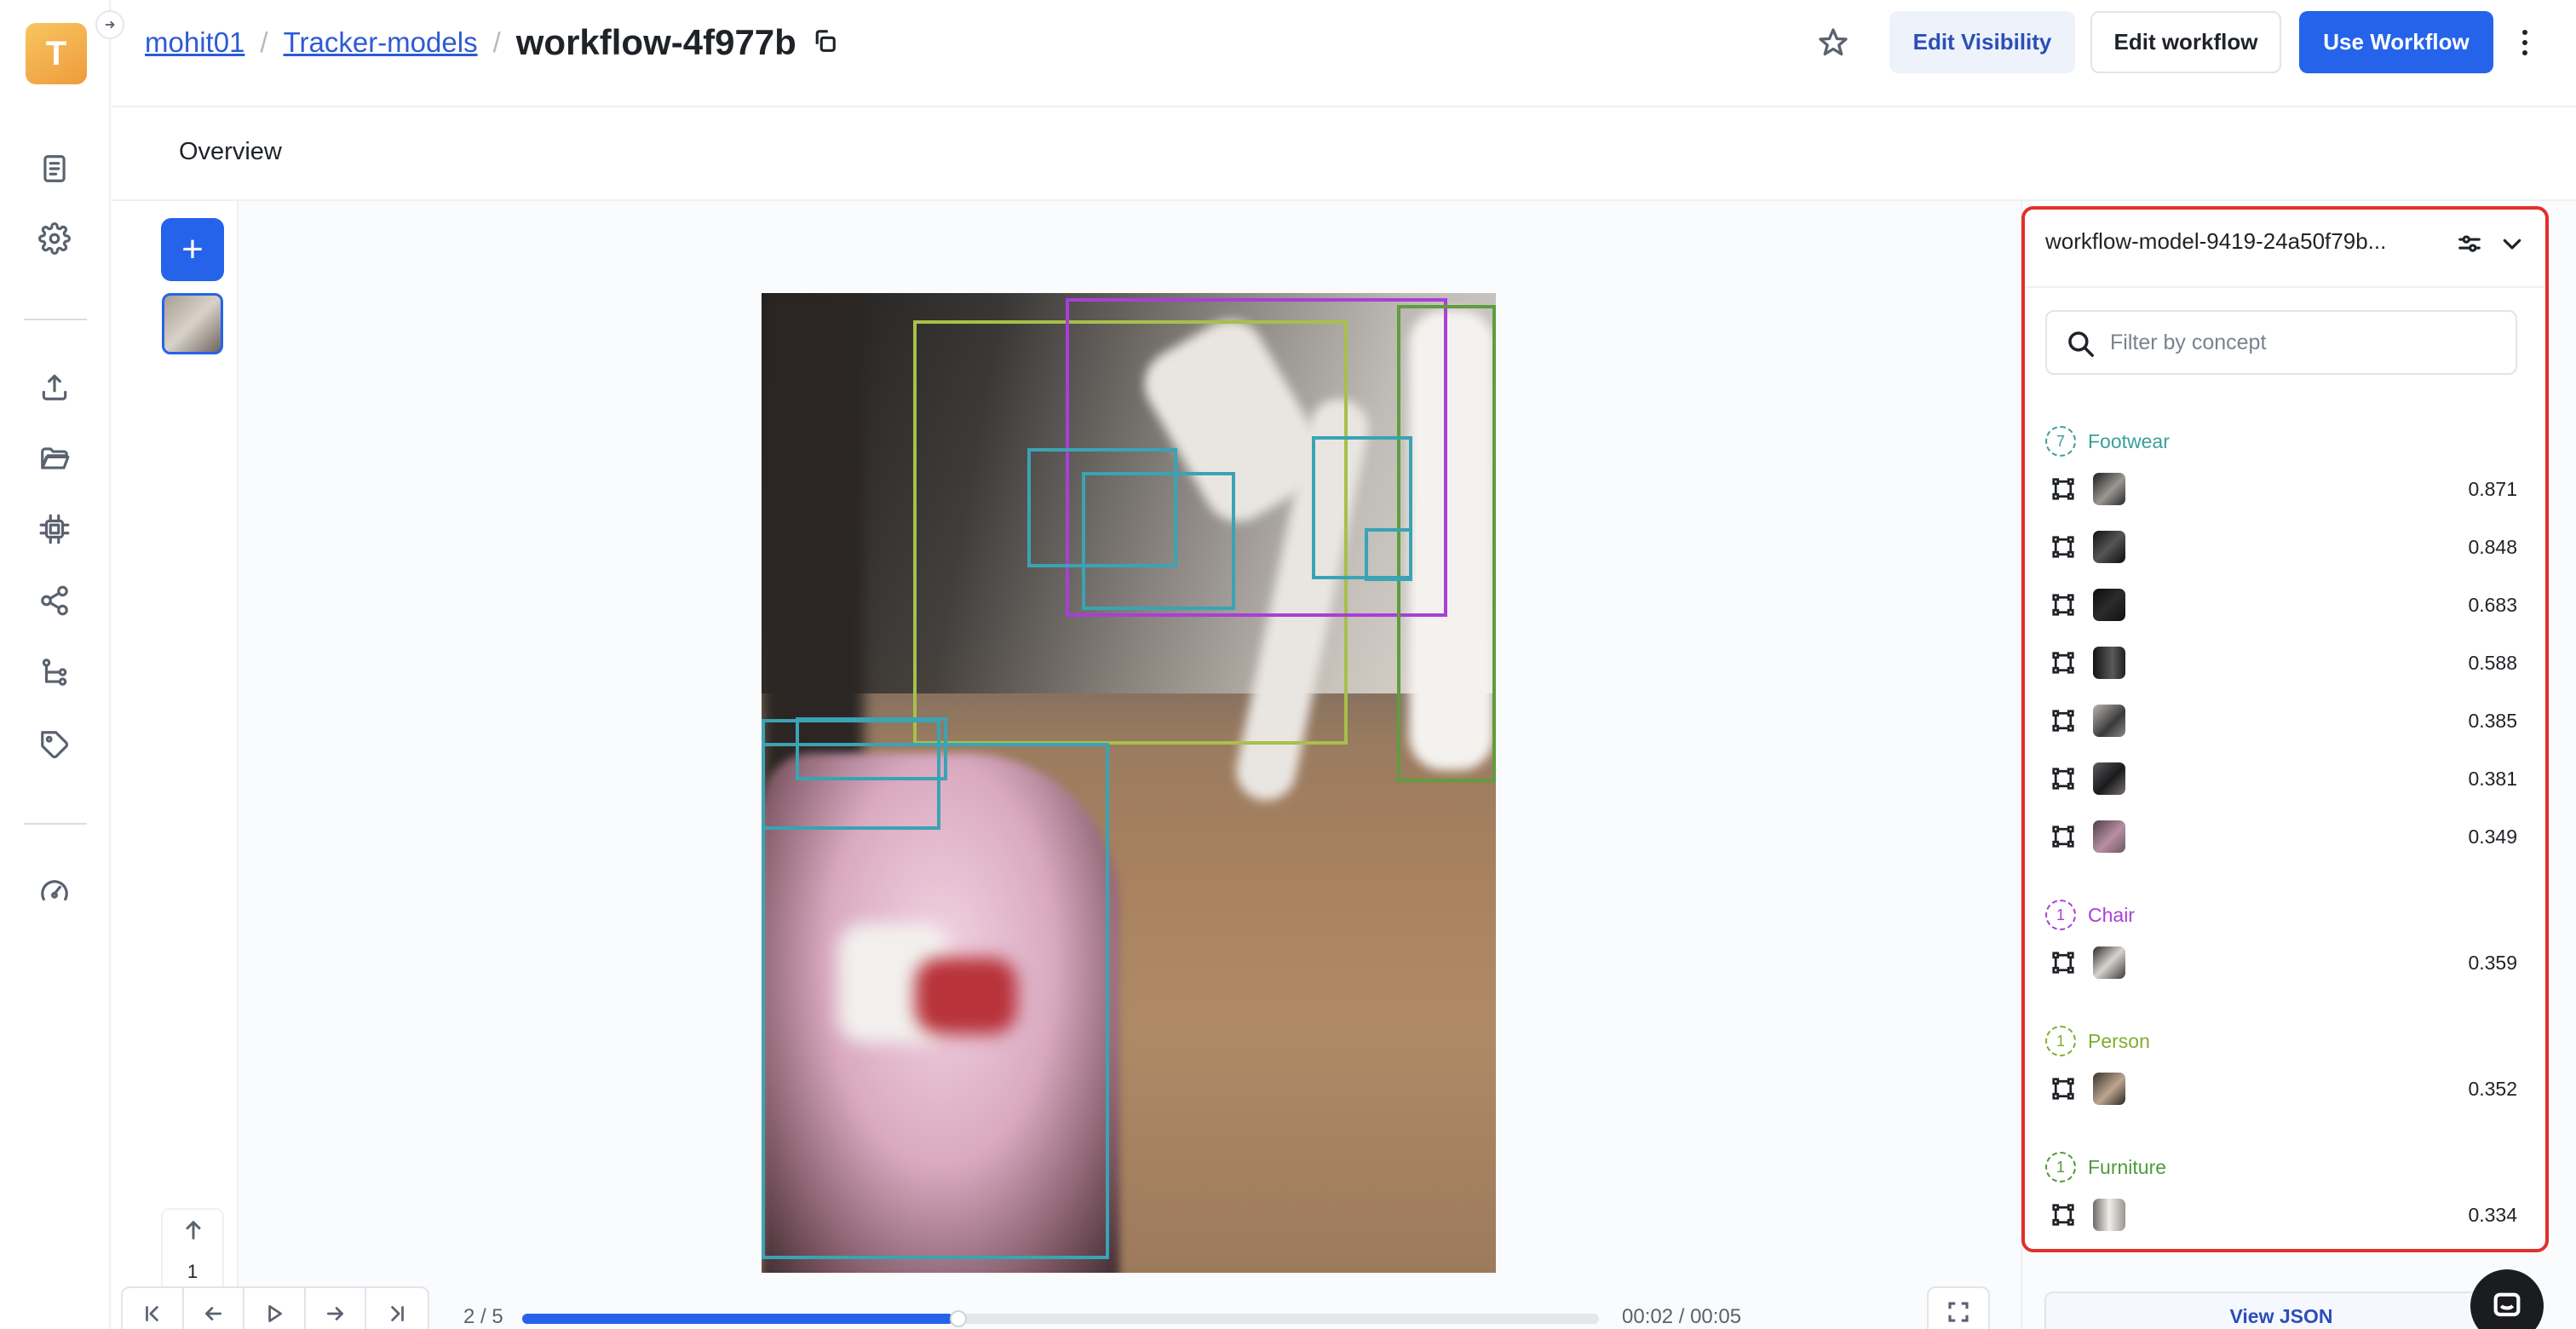  What do you see at coordinates (2284, 963) in the screenshot?
I see `detection-row: 0.359` at bounding box center [2284, 963].